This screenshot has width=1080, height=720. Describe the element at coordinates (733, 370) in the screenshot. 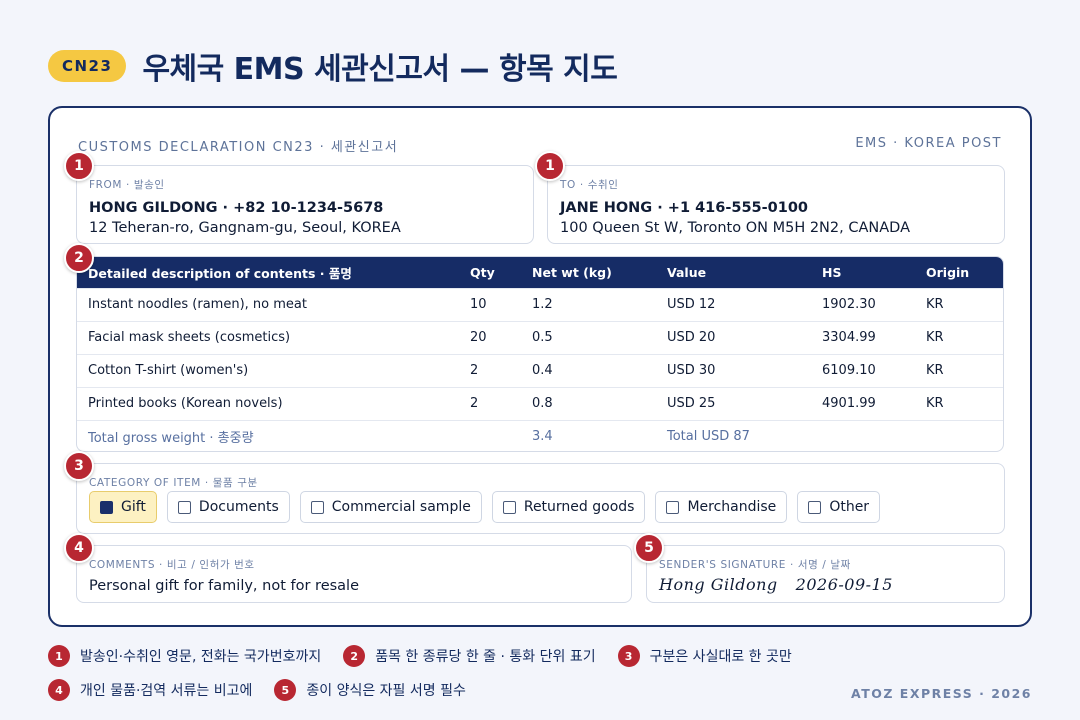

I see `cell-value: USD 30` at that location.